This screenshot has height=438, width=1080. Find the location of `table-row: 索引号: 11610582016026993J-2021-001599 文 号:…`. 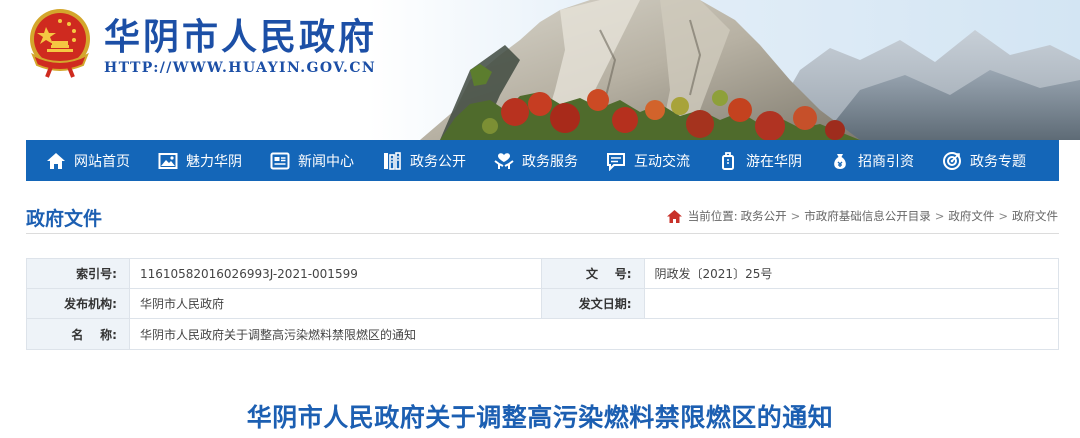

table-row: 索引号: 11610582016026993J-2021-001599 文 号:… is located at coordinates (543, 273).